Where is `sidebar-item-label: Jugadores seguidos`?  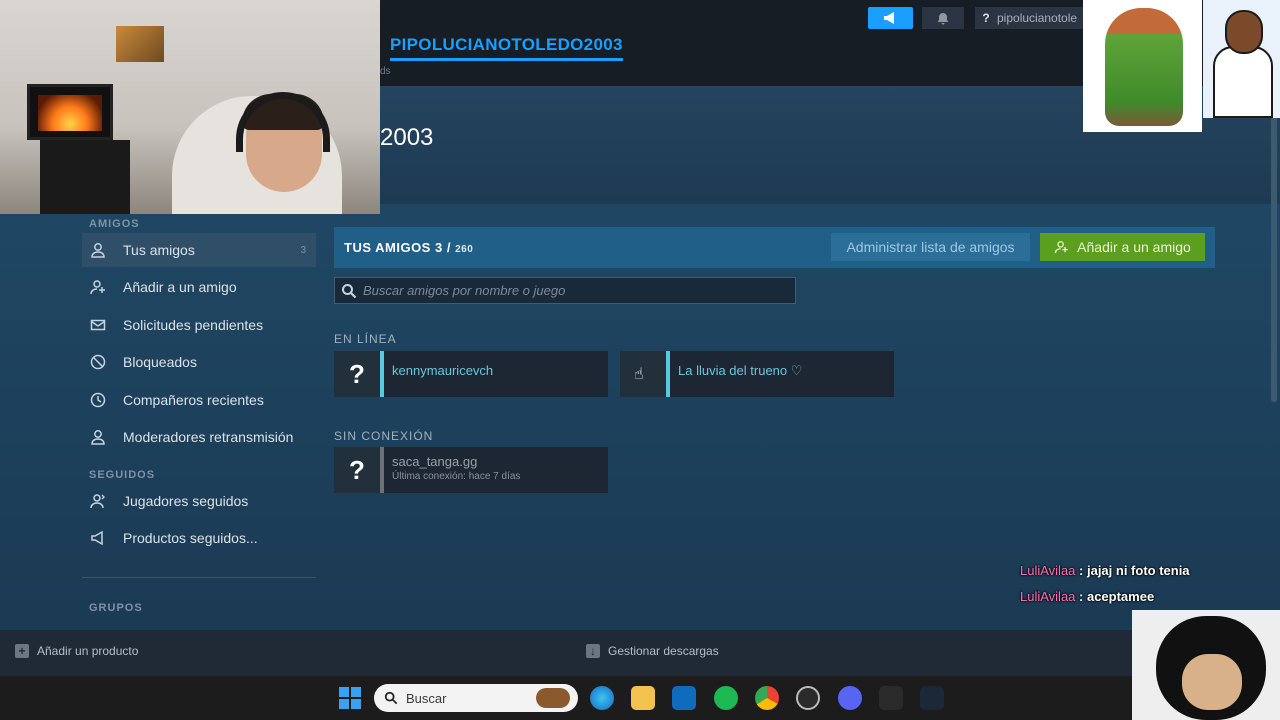
sidebar-item-label: Jugadores seguidos is located at coordinates (186, 501).